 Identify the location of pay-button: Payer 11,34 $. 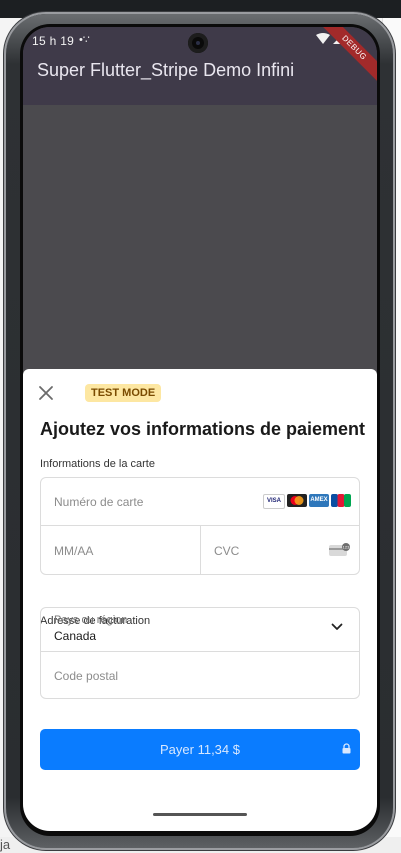
(200, 749).